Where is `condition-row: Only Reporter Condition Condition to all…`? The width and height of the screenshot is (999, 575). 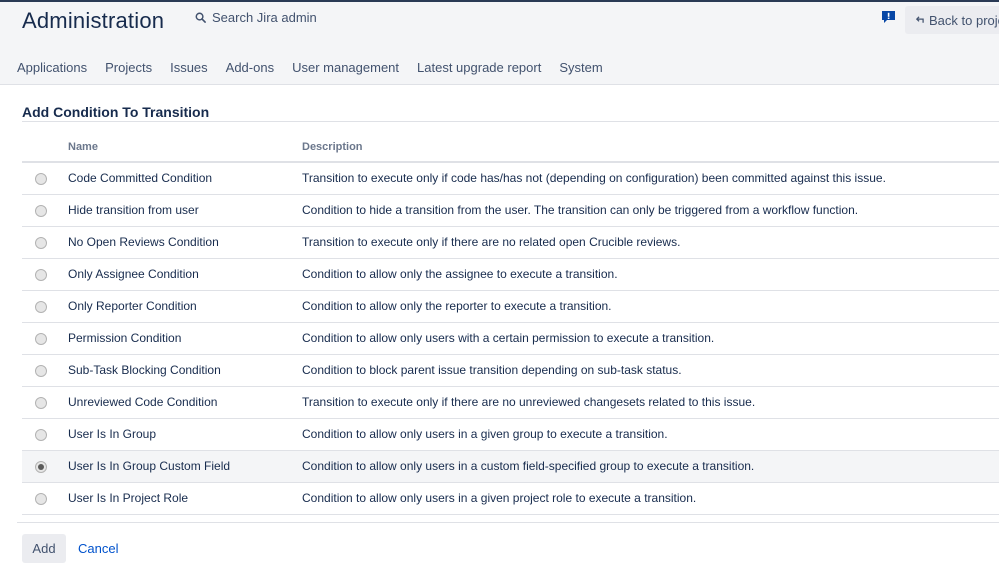 condition-row: Only Reporter Condition Condition to all… is located at coordinates (510, 307).